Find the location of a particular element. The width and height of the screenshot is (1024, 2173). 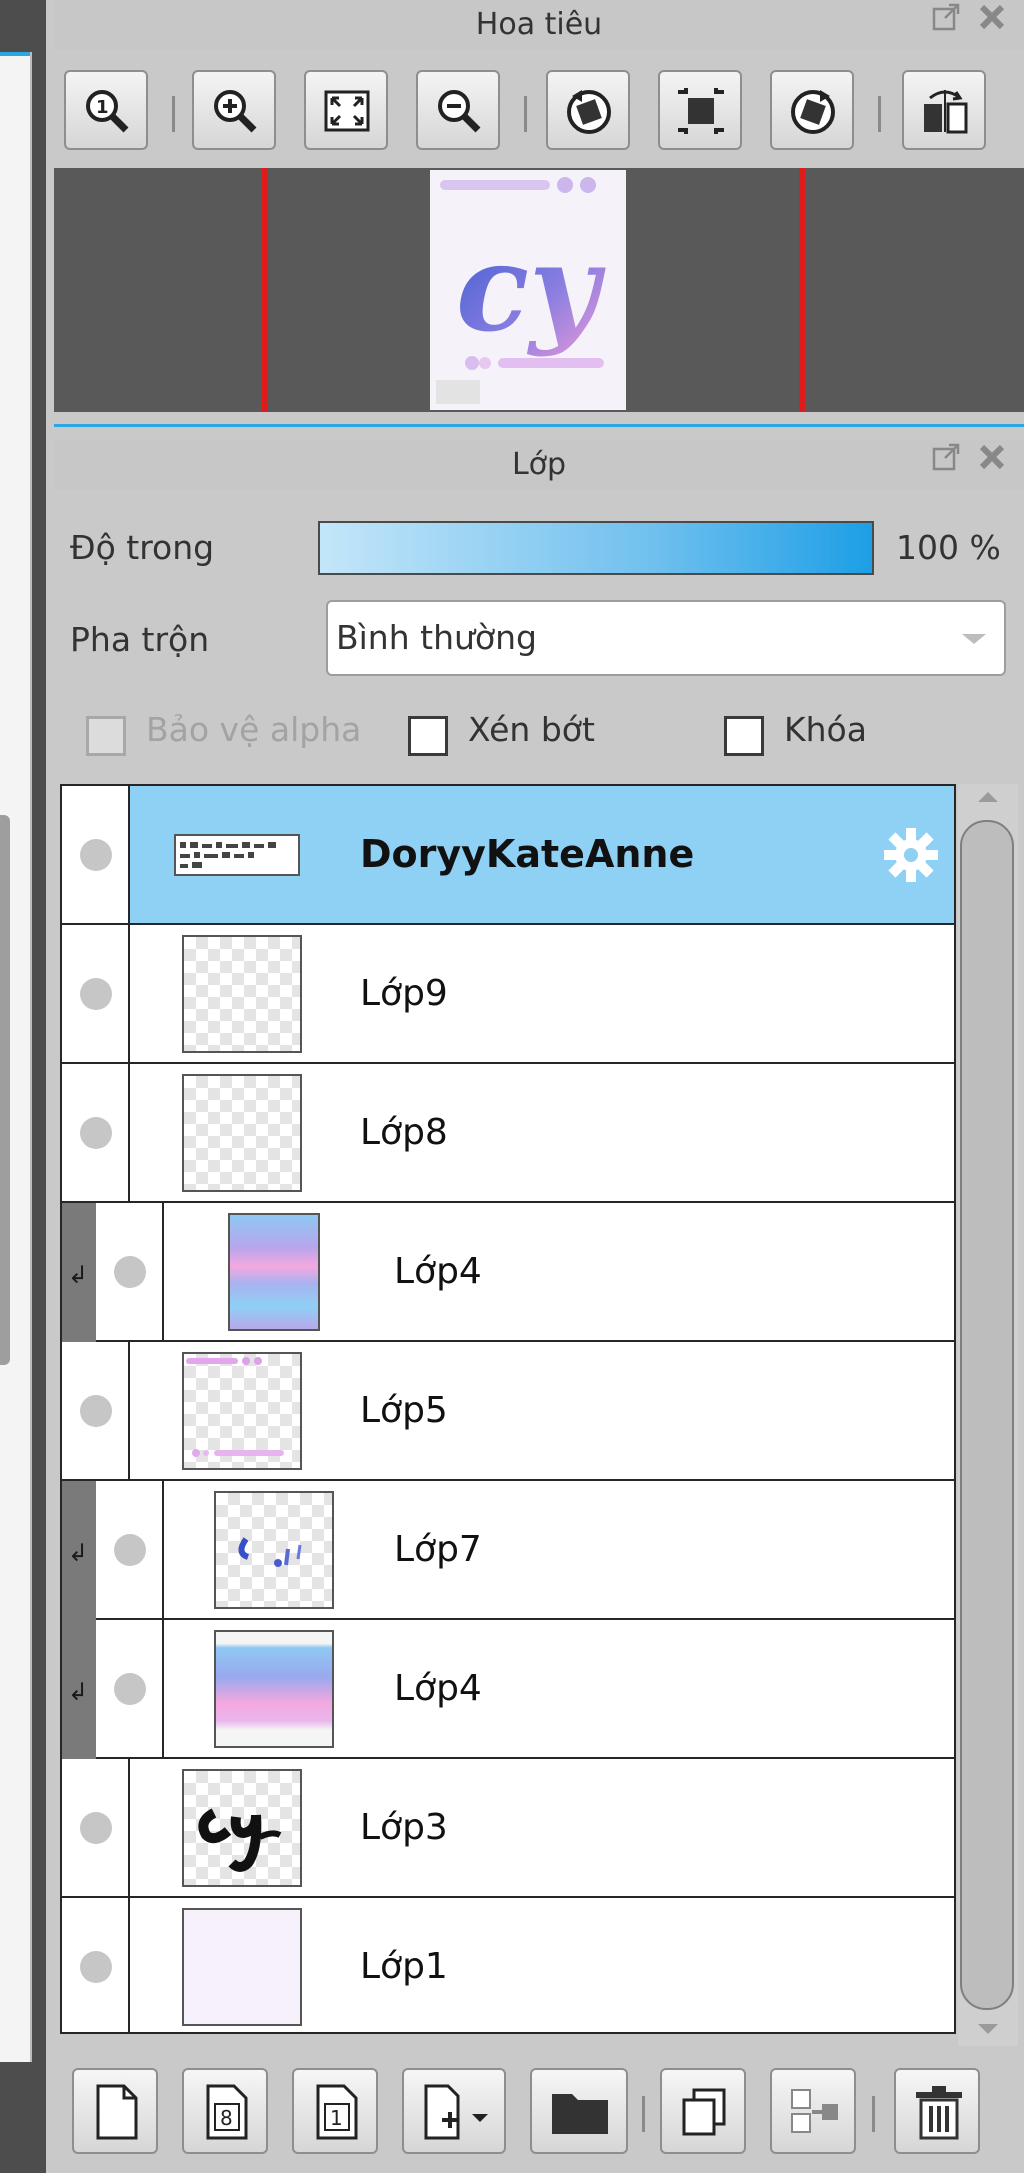

layer-name: Lớp8 is located at coordinates (404, 1132).